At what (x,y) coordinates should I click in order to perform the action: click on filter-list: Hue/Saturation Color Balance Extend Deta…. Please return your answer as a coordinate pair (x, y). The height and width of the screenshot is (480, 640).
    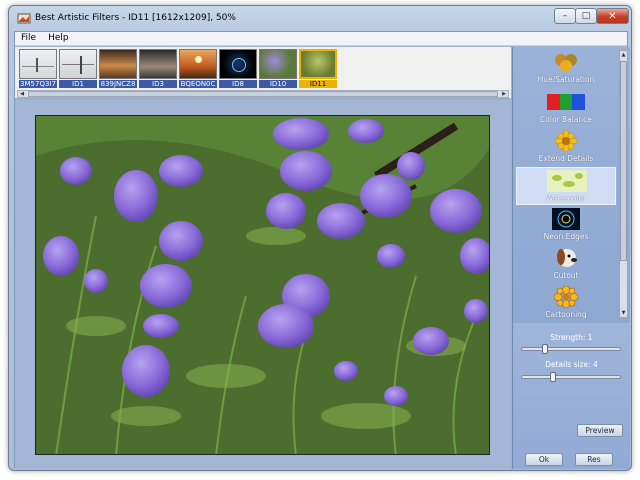
    Looking at the image, I should click on (571, 184).